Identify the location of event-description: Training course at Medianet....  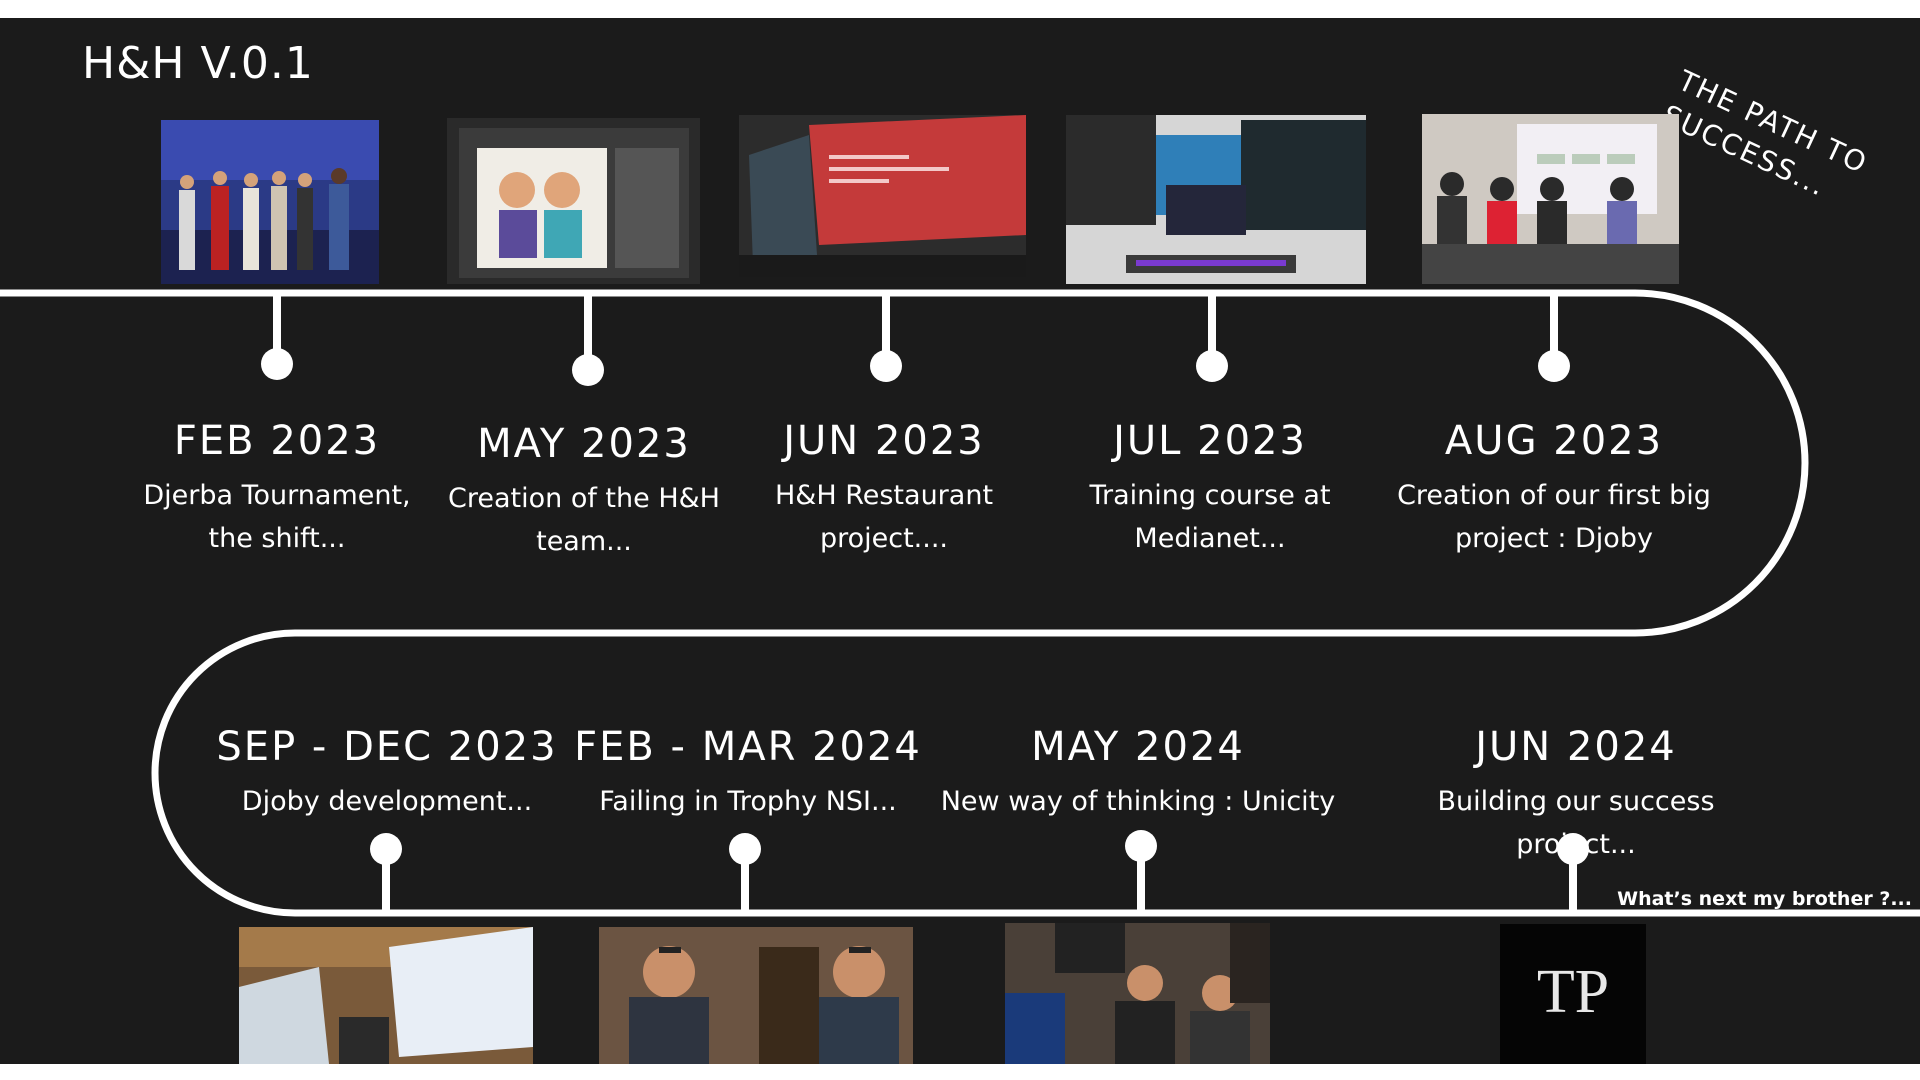
(1210, 517).